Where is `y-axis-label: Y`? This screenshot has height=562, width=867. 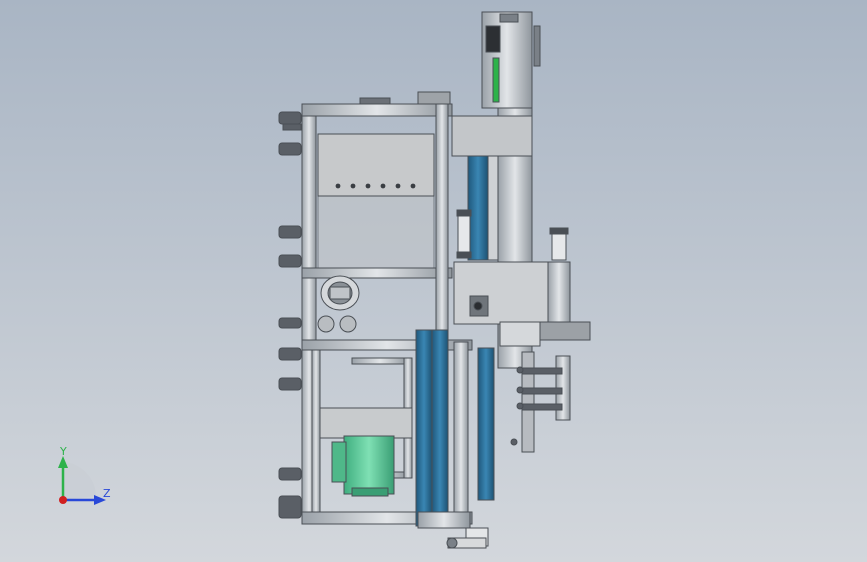 y-axis-label: Y is located at coordinates (63, 451).